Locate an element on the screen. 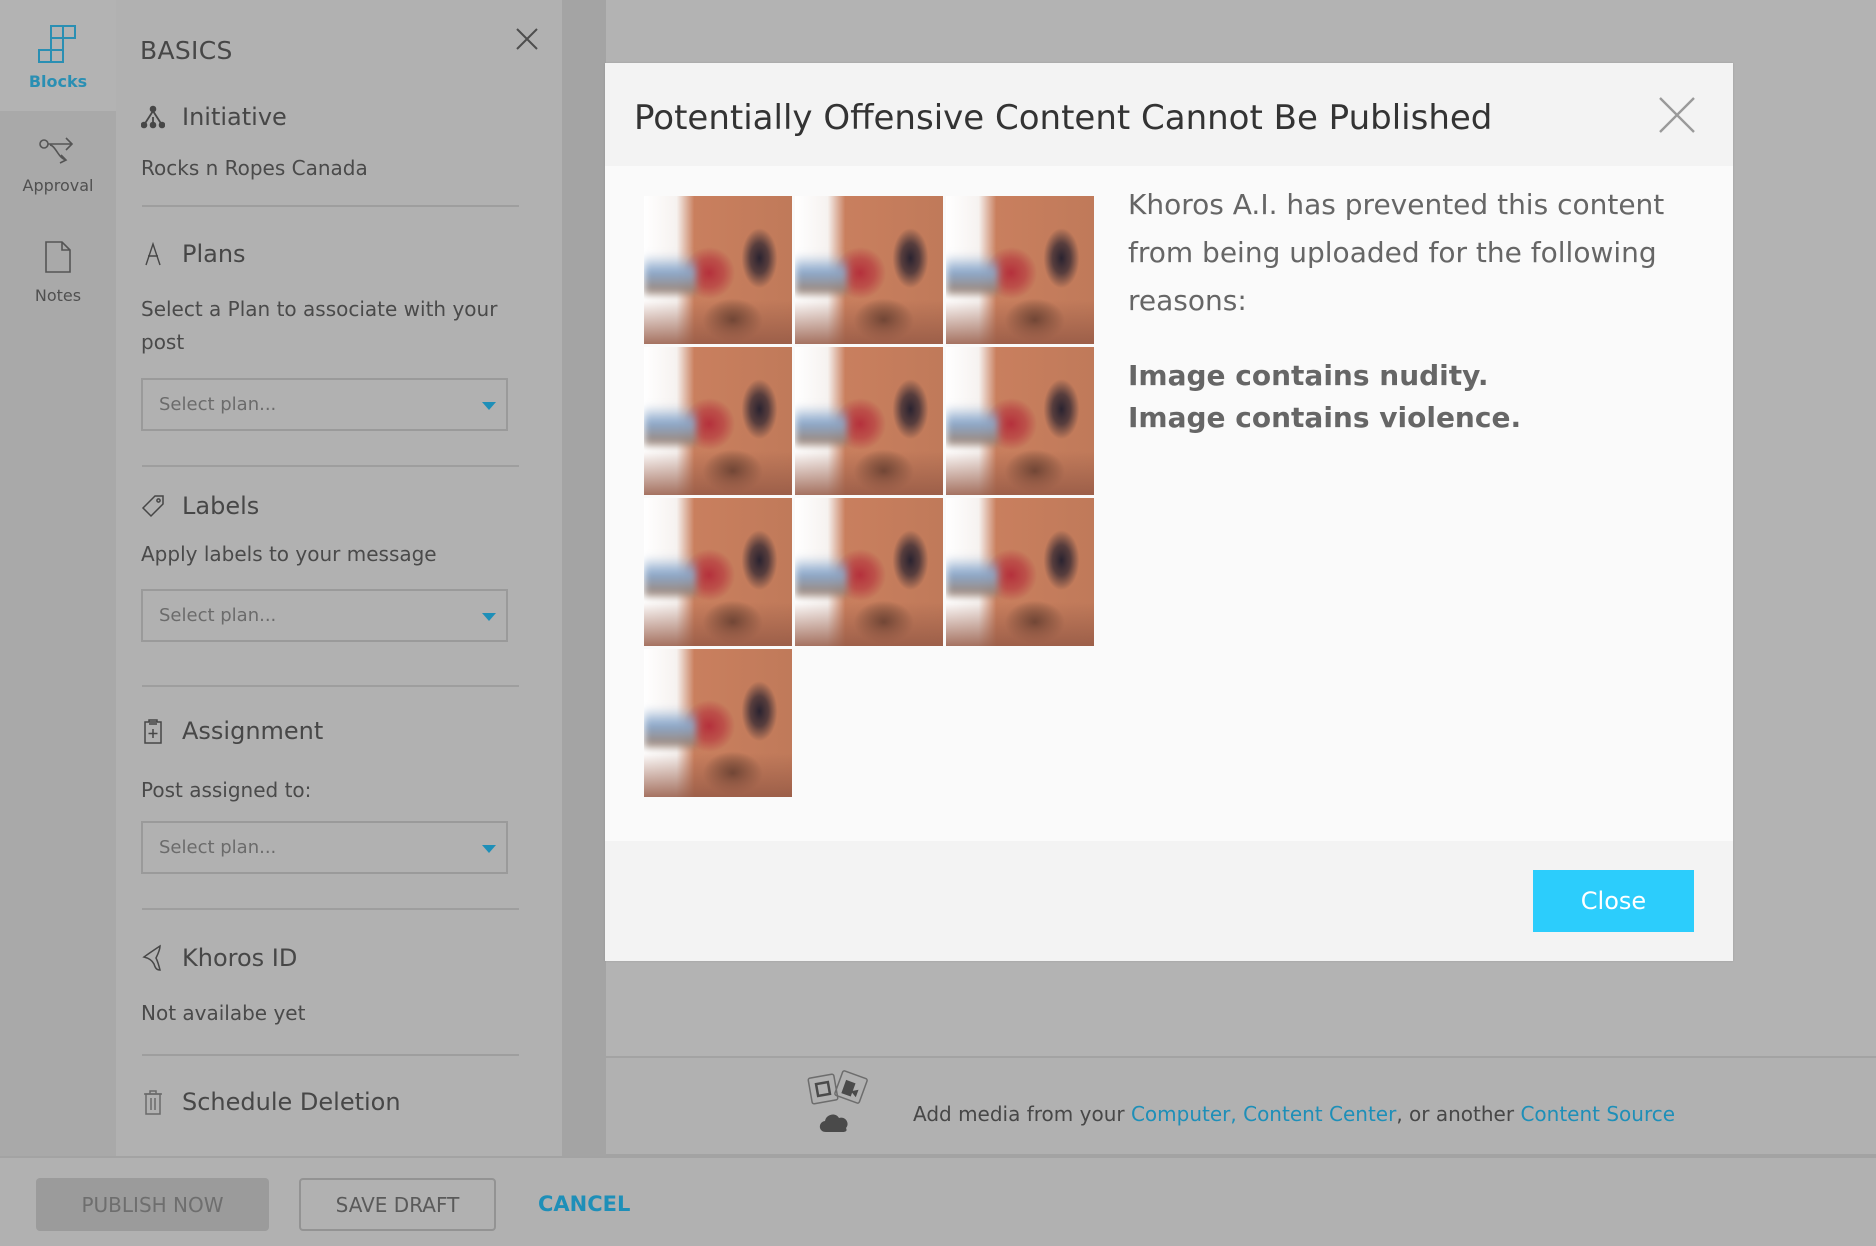 This screenshot has width=1876, height=1246. action-bar: PUBLISH NOW SAVE DRAFT CANCEL is located at coordinates (938, 1201).